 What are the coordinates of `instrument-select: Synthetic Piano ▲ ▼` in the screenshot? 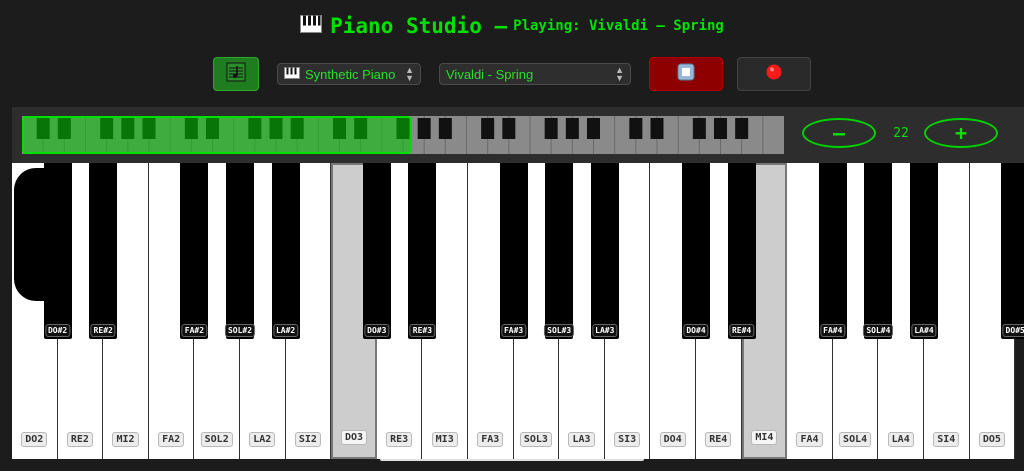 It's located at (349, 74).